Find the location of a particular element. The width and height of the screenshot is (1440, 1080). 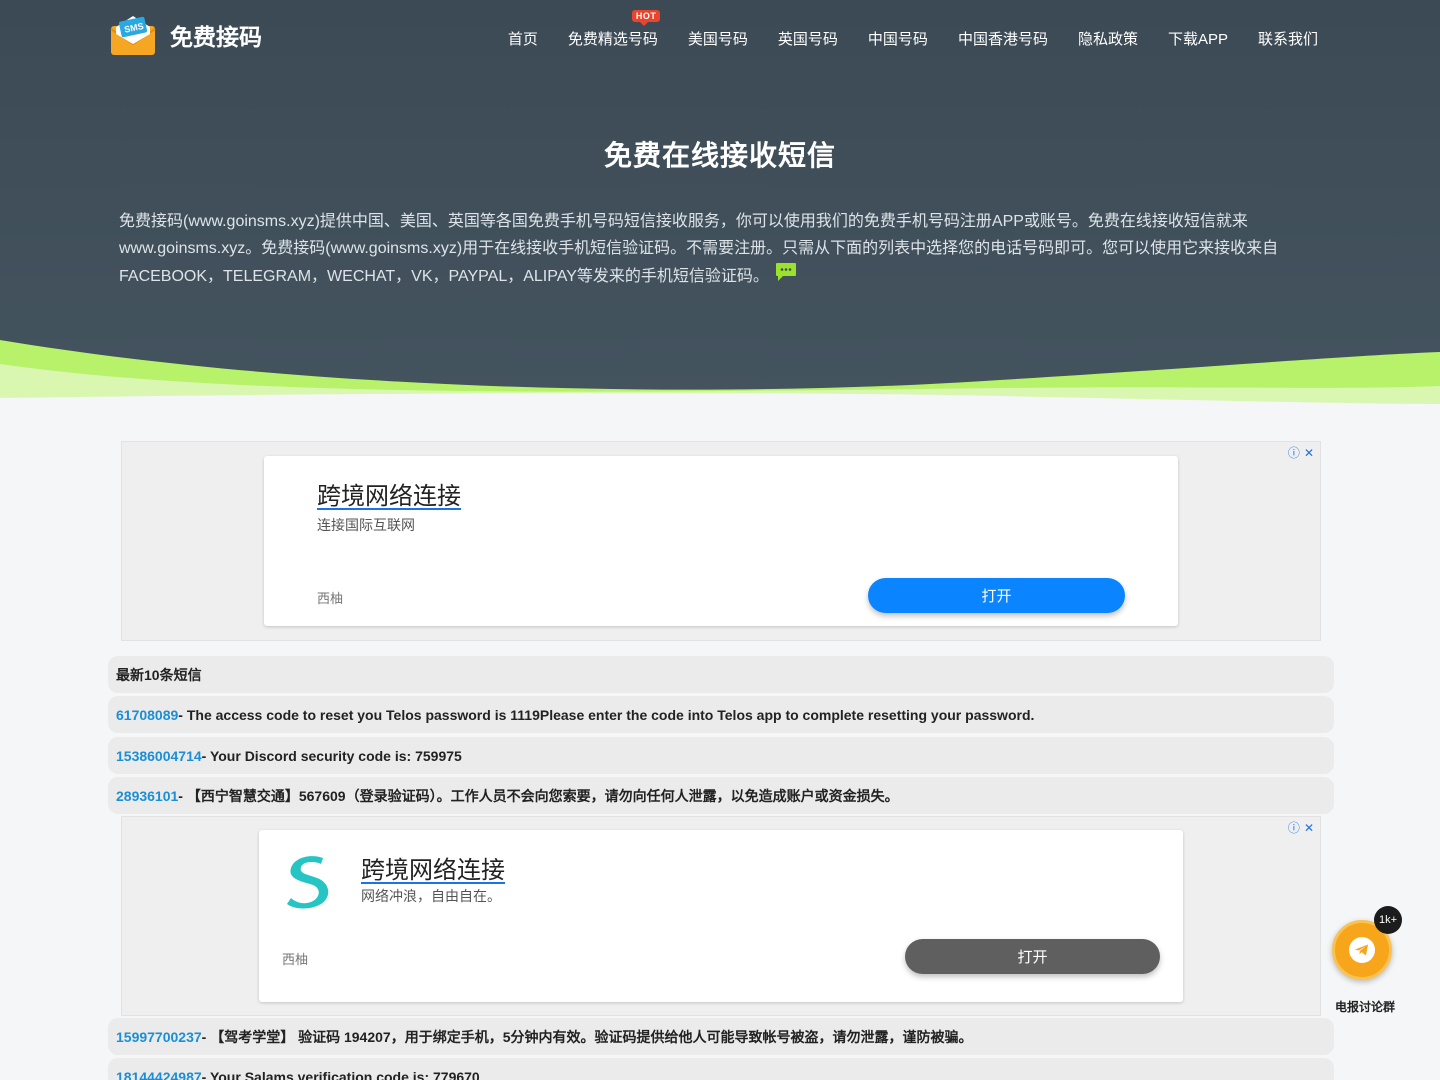

ad-controls-2: ⓘ ✕ is located at coordinates (1301, 827).